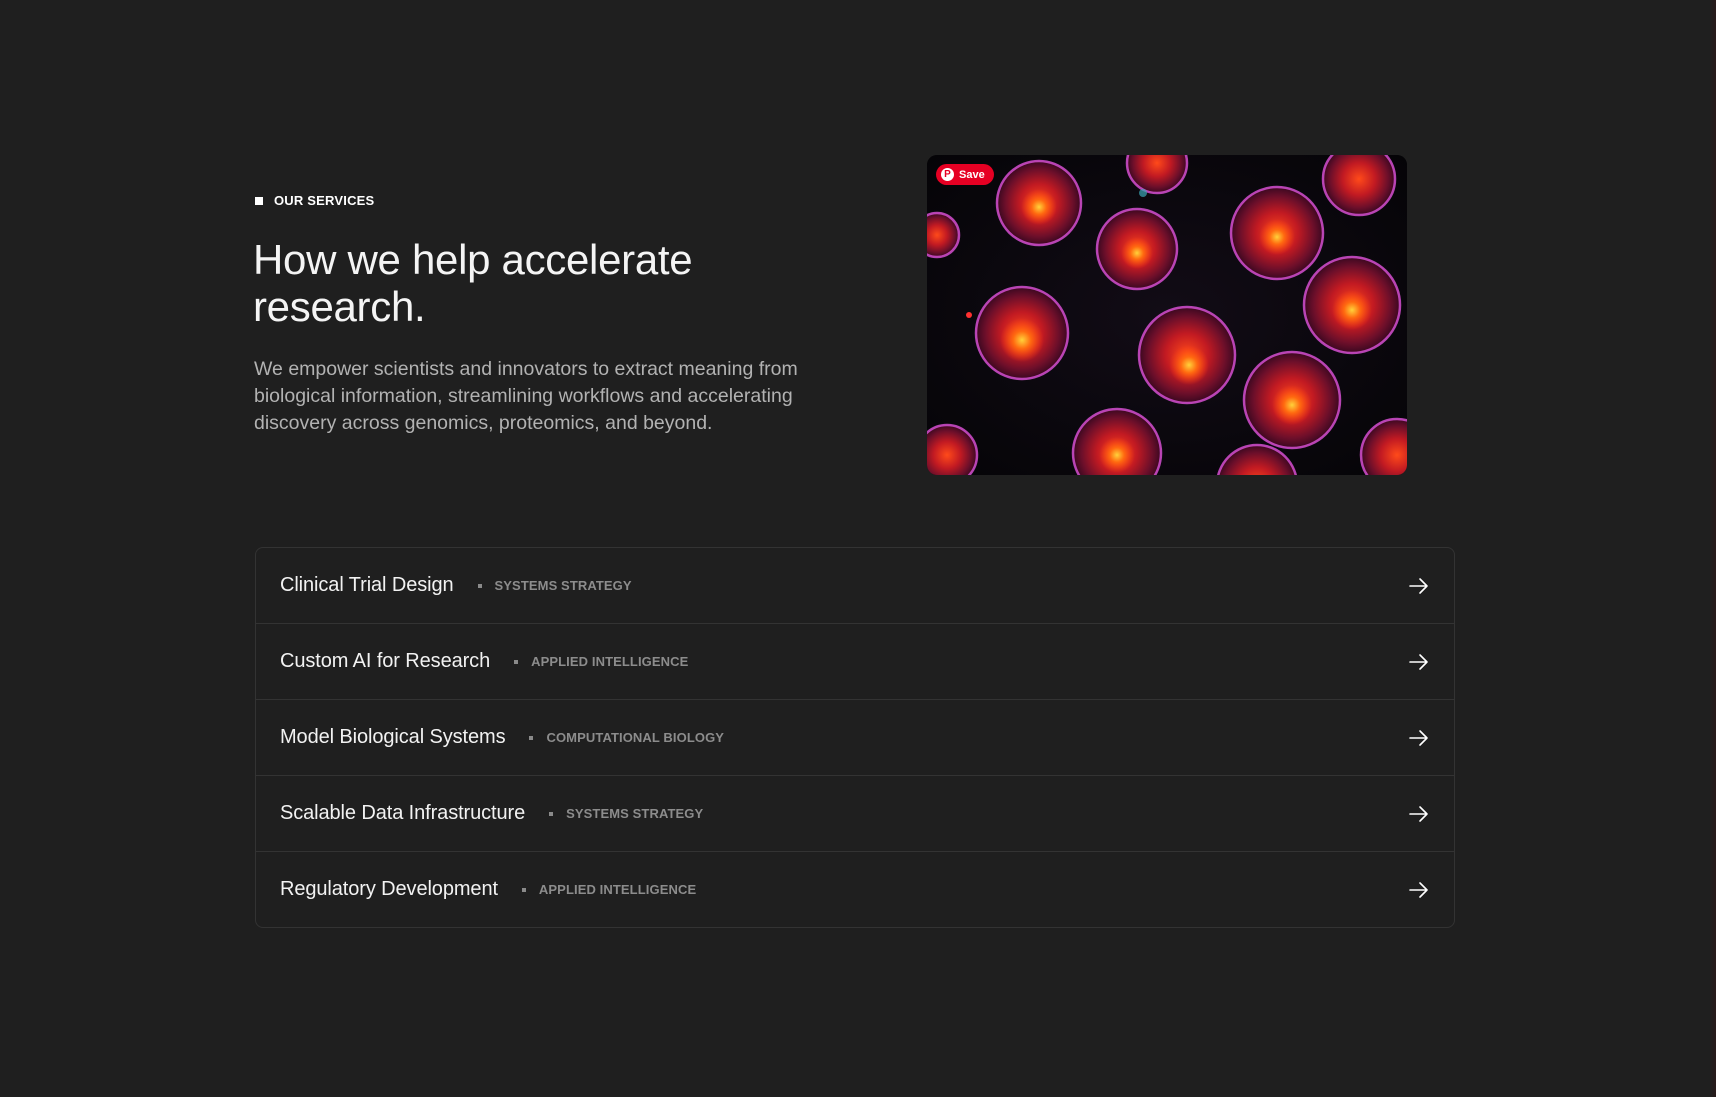 This screenshot has height=1097, width=1716. What do you see at coordinates (367, 585) in the screenshot?
I see `service-title: Clinical Trial Design` at bounding box center [367, 585].